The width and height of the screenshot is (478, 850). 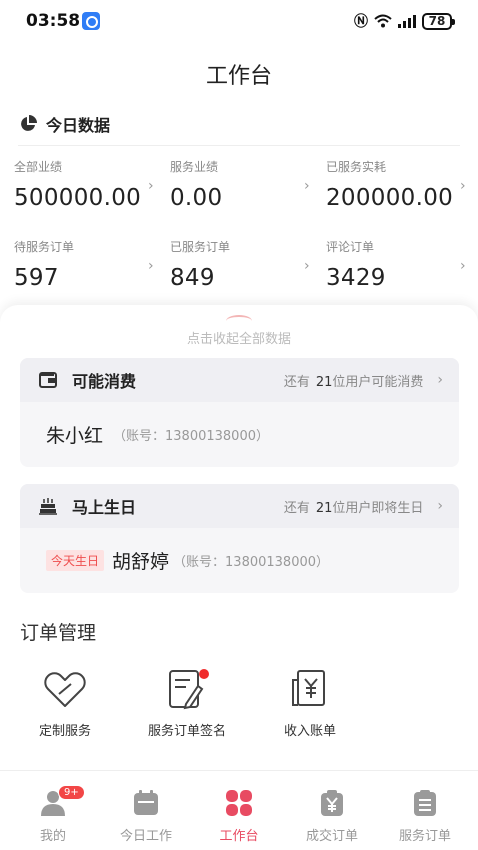 I want to click on notification-badge: 9+, so click(x=71, y=792).